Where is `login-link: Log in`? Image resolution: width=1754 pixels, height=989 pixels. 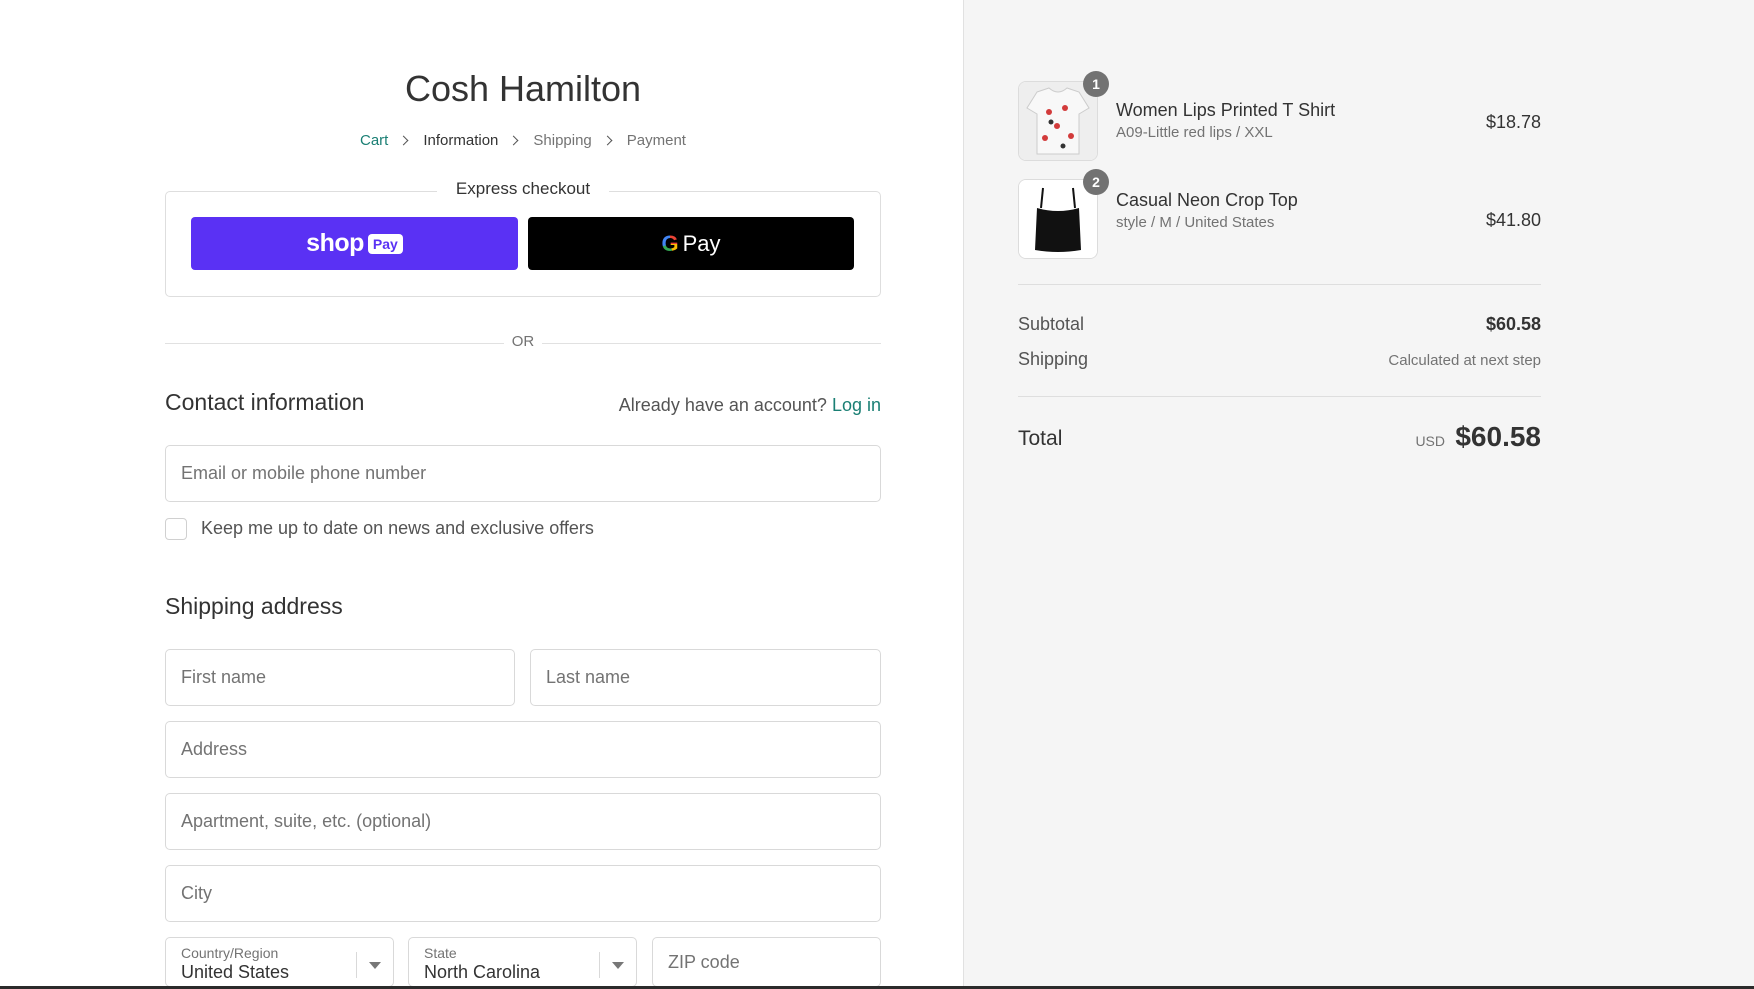 login-link: Log in is located at coordinates (856, 405).